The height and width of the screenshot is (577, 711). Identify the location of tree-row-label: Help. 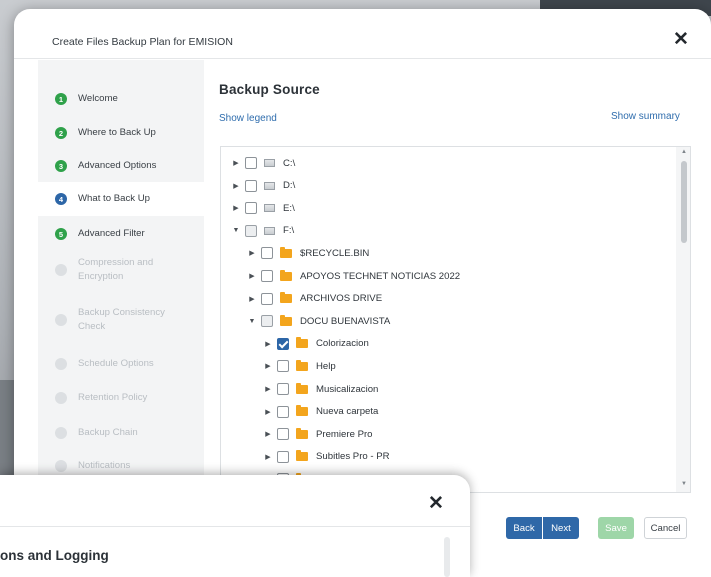
(326, 366).